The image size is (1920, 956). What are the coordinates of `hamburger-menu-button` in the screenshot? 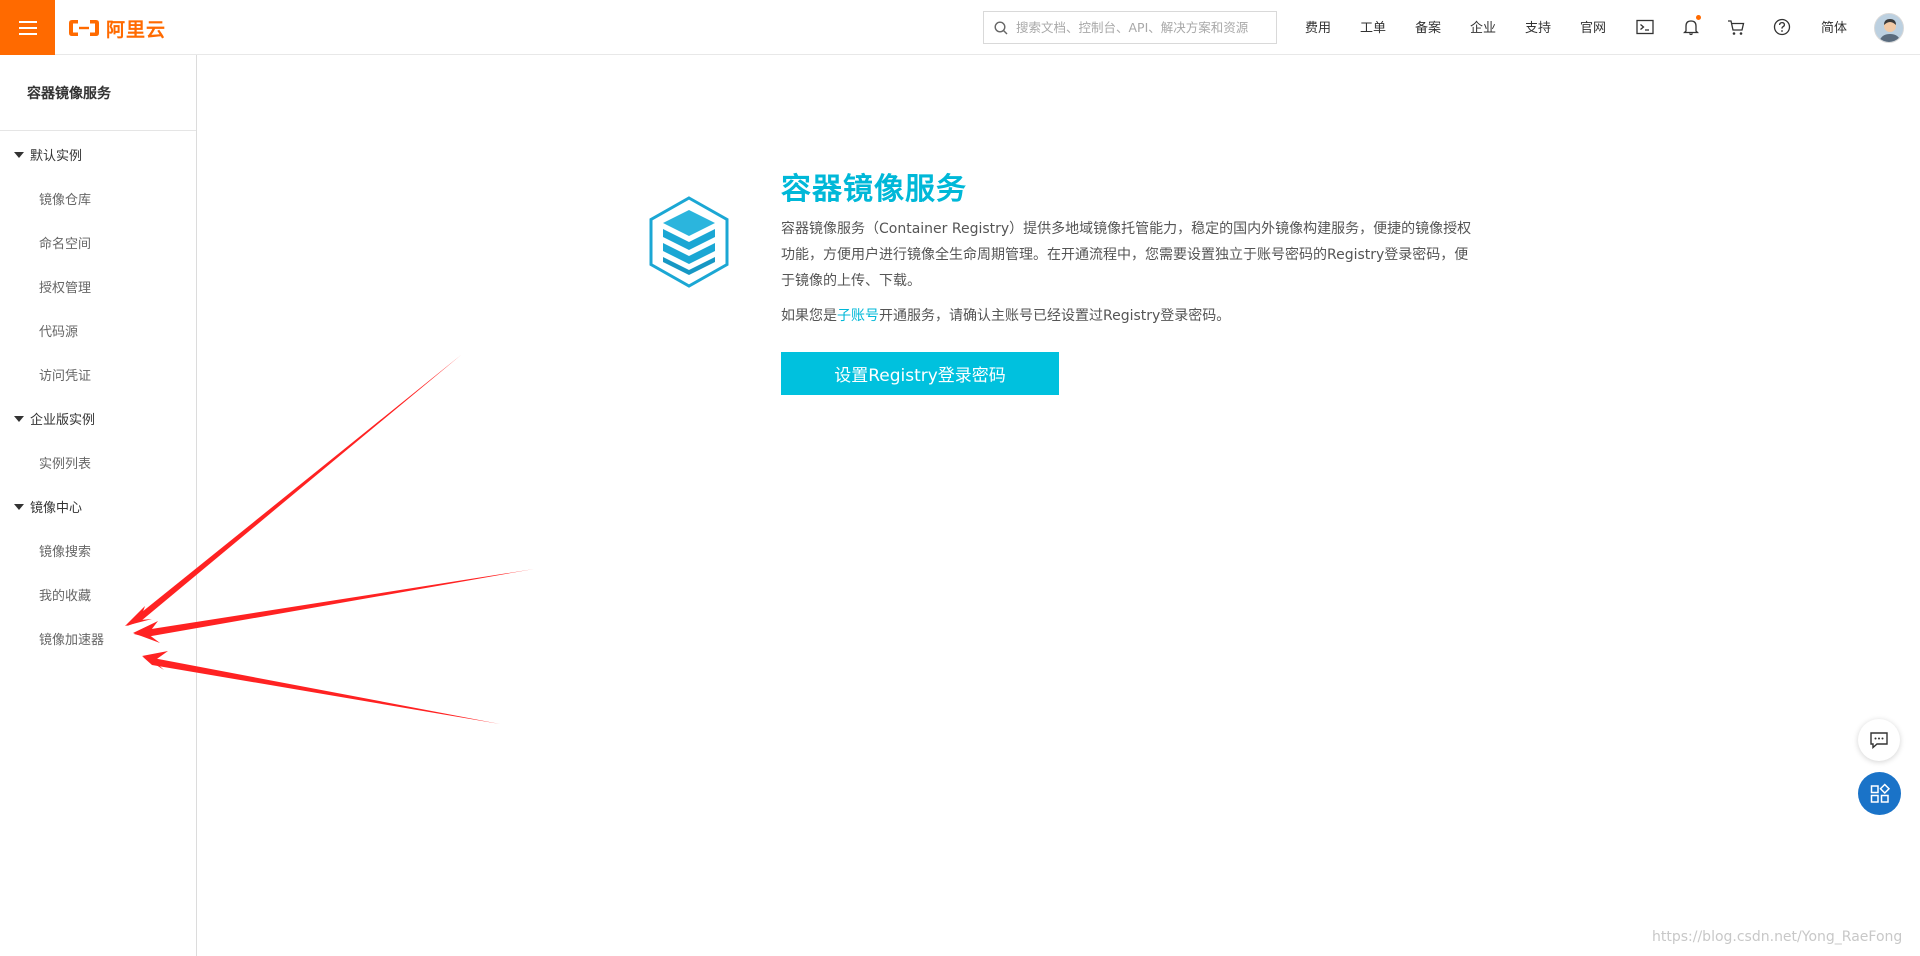 It's located at (27, 27).